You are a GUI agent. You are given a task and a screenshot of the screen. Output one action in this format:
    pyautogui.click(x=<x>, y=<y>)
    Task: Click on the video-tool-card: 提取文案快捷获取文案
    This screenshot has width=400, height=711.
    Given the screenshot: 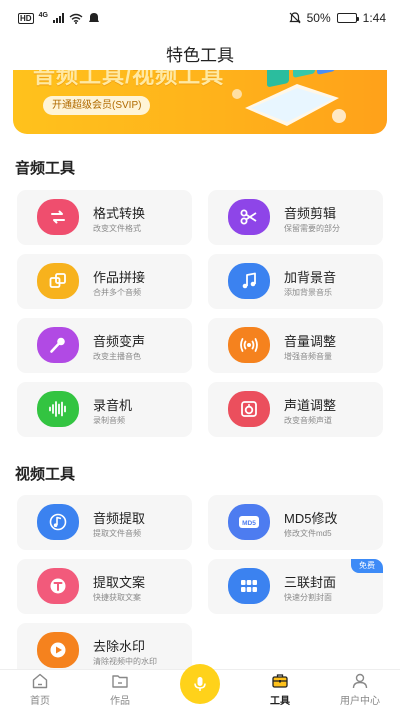 What is the action you would take?
    pyautogui.click(x=104, y=586)
    